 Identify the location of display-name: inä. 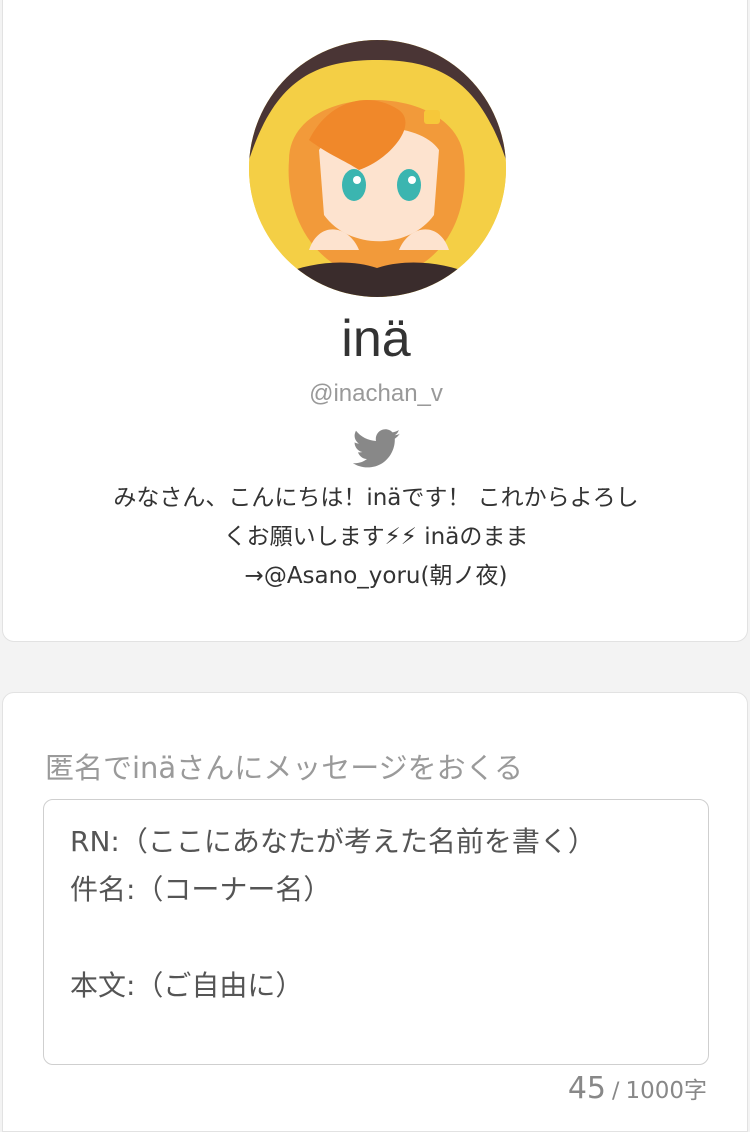
(376, 339).